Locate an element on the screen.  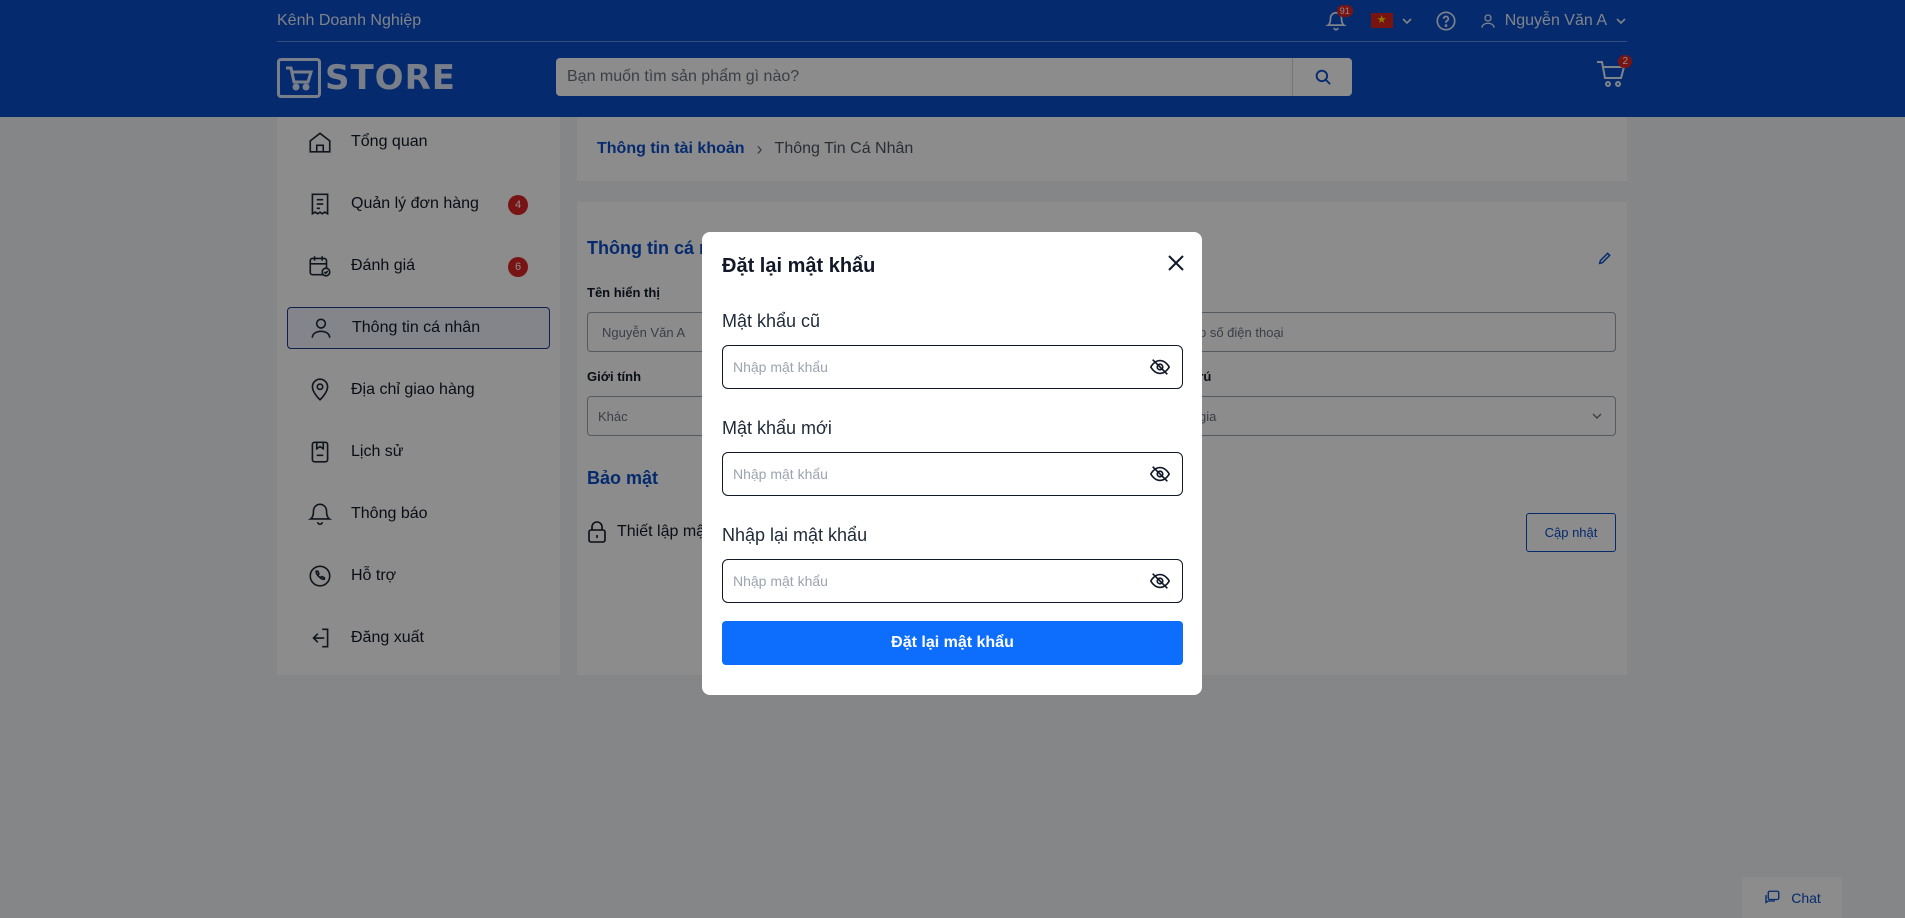
old-password-label: Mật khẩu cũ is located at coordinates (771, 321).